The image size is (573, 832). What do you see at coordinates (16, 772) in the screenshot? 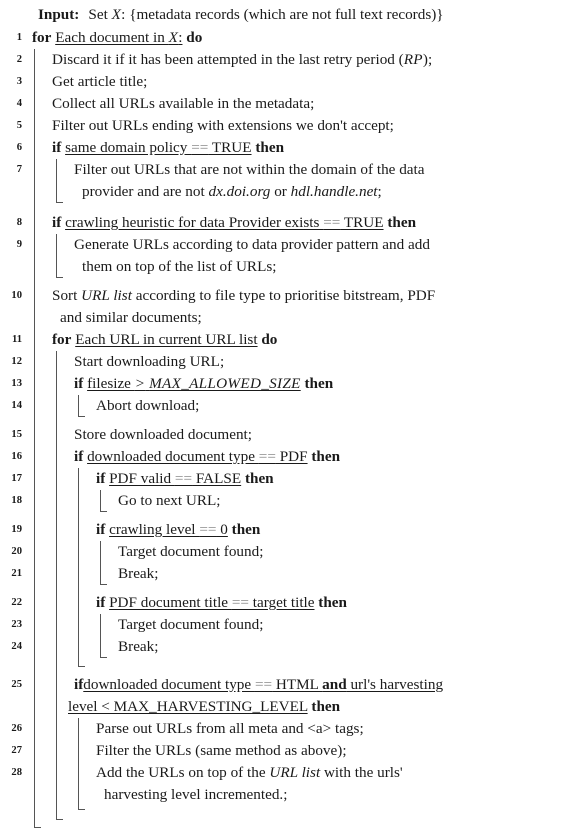
I see `line-number: 28` at bounding box center [16, 772].